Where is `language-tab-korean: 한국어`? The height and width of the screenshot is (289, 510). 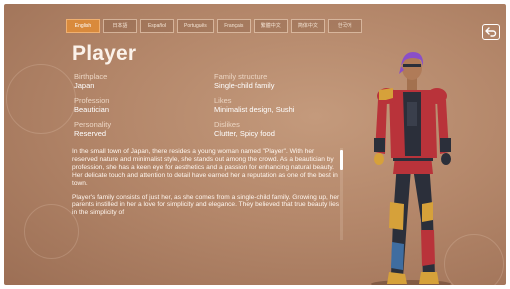
language-tab-korean: 한국어 is located at coordinates (344, 26).